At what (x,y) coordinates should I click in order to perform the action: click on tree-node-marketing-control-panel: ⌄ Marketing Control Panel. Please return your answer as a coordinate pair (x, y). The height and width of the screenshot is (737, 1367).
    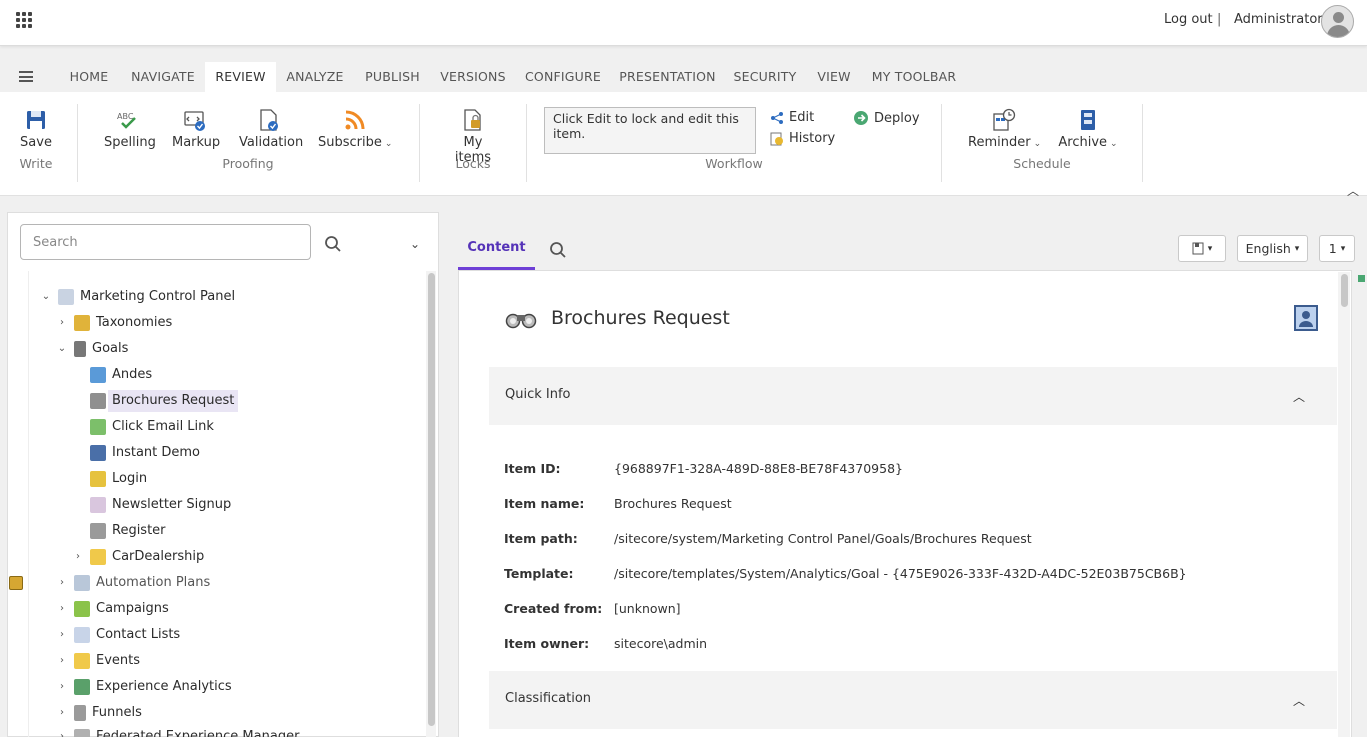
    Looking at the image, I should click on (137, 297).